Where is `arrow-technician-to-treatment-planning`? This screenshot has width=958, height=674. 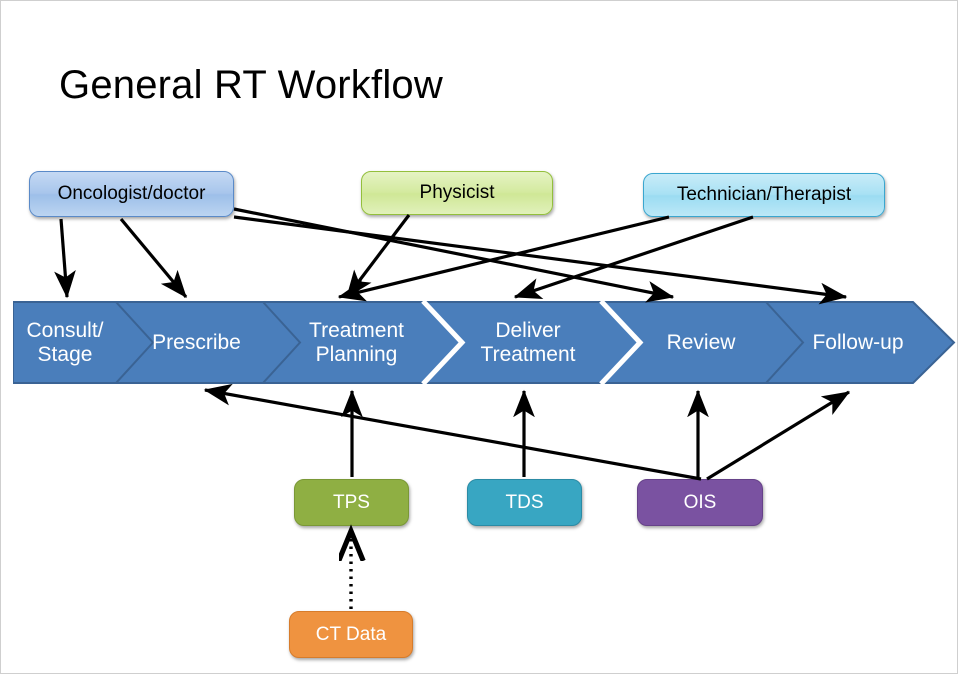 arrow-technician-to-treatment-planning is located at coordinates (503, 258).